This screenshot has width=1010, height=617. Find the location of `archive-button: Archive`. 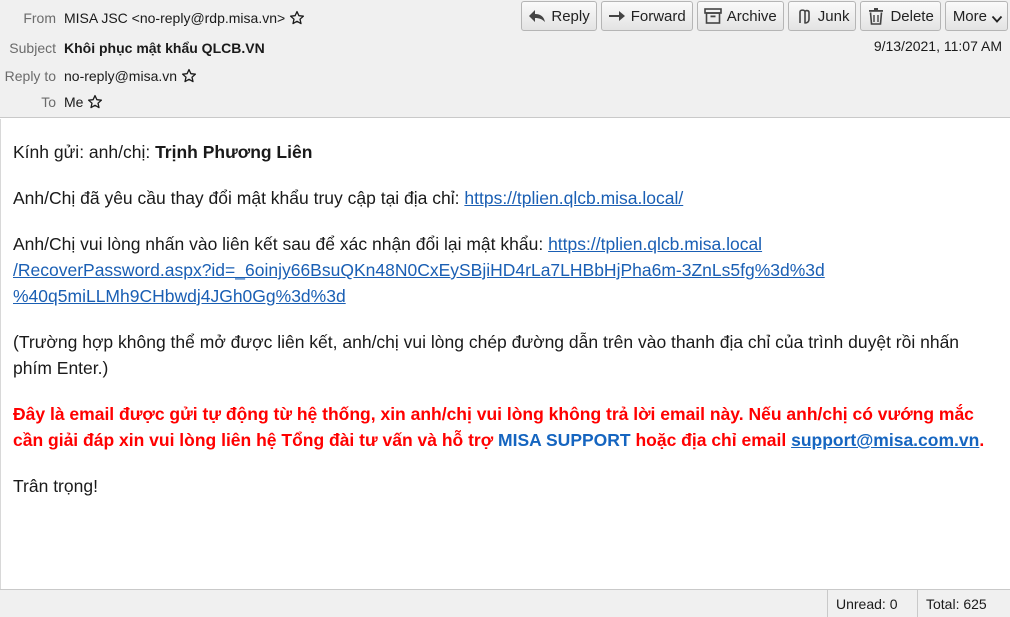

archive-button: Archive is located at coordinates (740, 16).